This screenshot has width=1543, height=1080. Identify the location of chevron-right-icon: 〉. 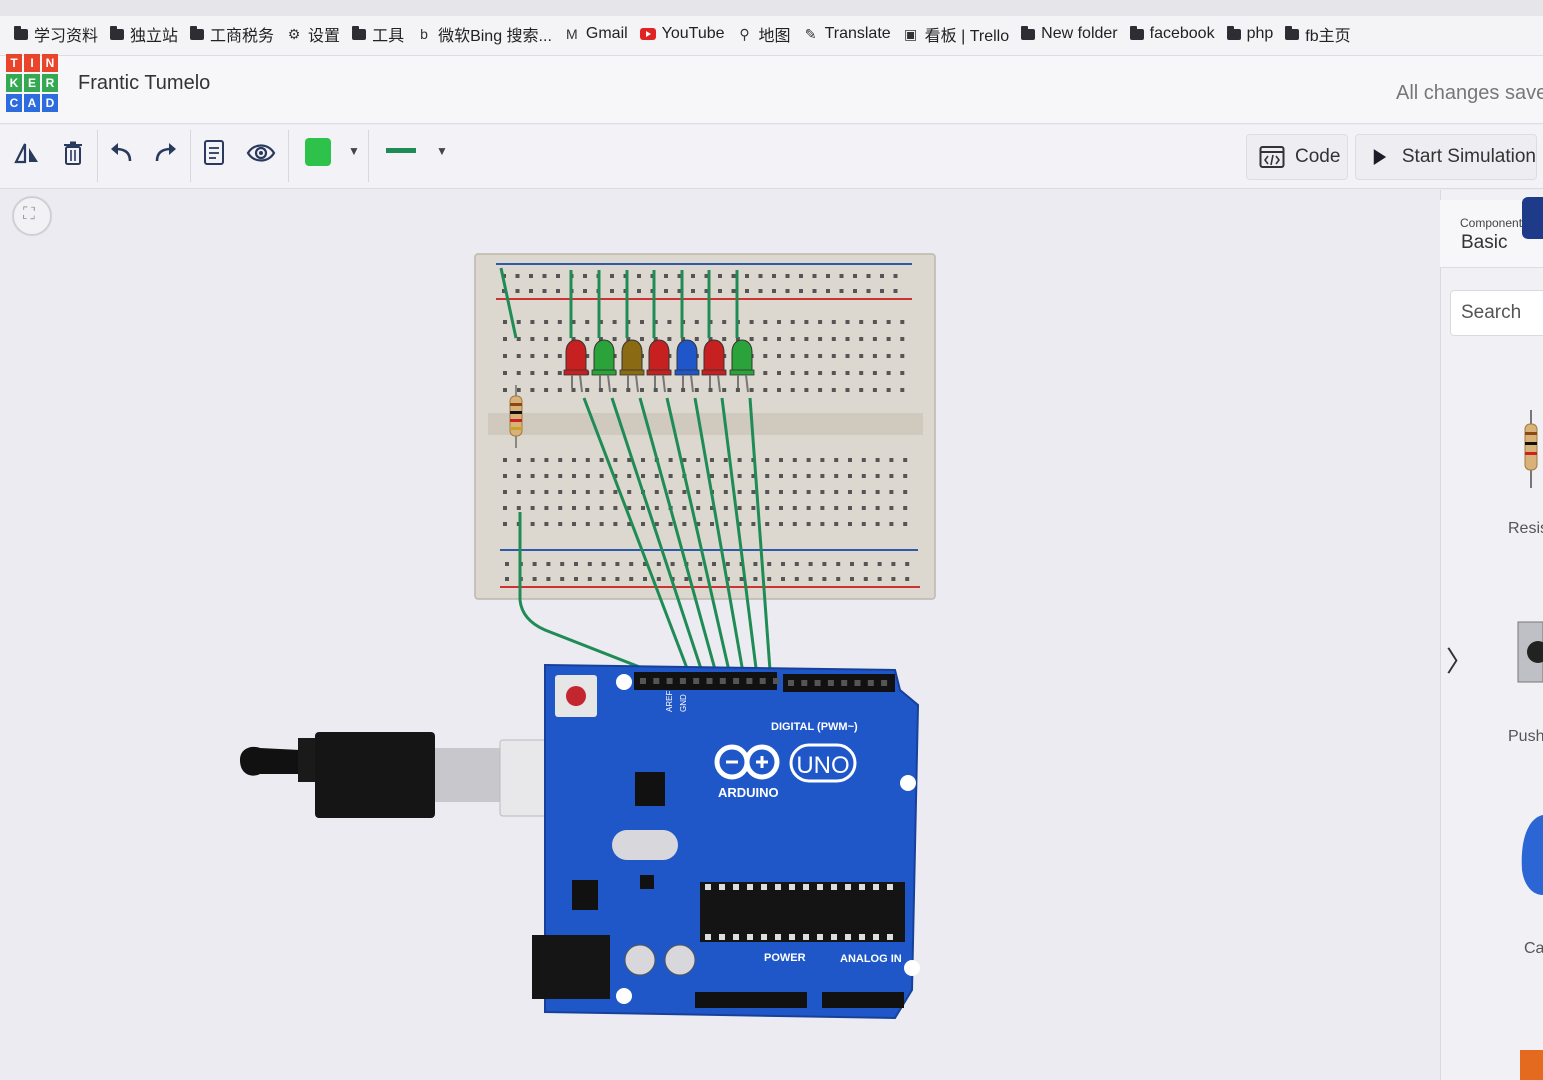
(1460, 660).